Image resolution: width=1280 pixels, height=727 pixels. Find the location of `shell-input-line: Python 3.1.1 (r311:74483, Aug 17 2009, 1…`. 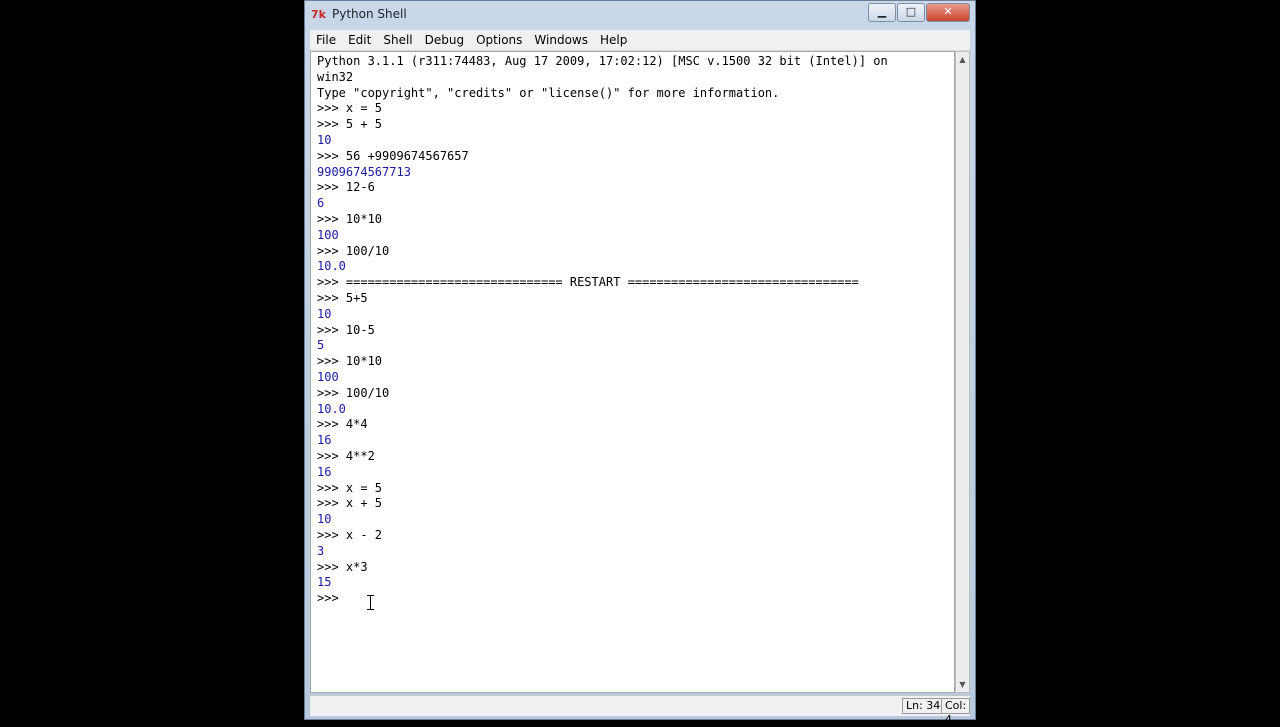

shell-input-line: Python 3.1.1 (r311:74483, Aug 17 2009, 1… is located at coordinates (602, 61).